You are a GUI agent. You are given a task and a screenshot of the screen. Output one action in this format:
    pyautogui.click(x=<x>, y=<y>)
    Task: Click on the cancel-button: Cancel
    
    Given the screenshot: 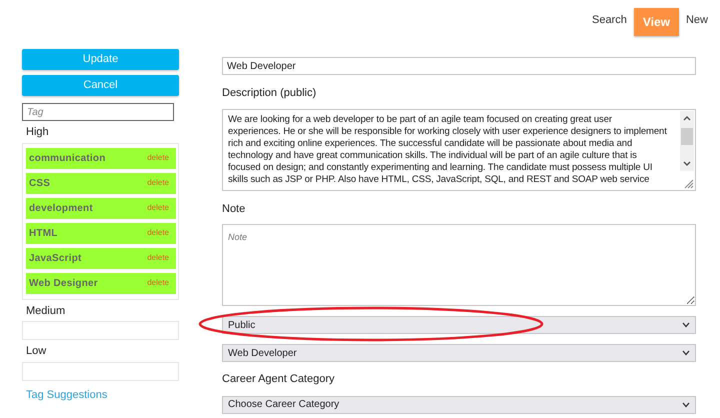 What is the action you would take?
    pyautogui.click(x=100, y=85)
    